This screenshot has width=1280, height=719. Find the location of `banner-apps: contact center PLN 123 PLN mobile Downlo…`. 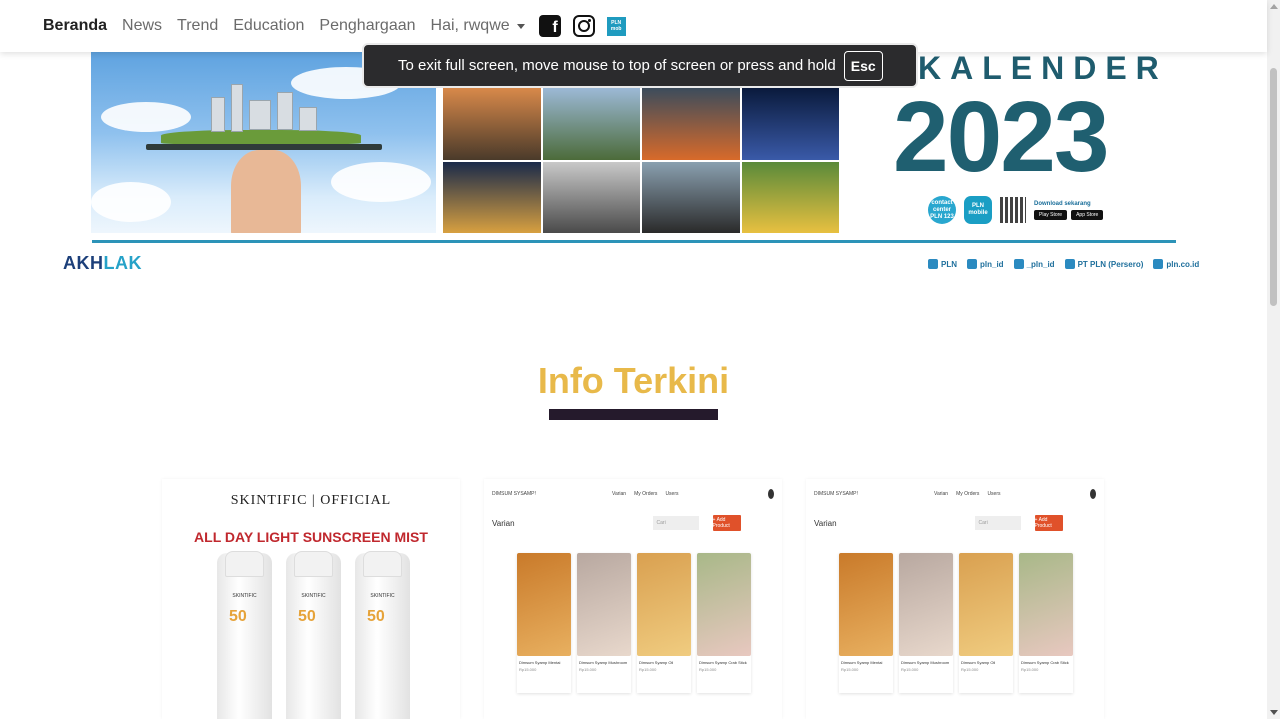

banner-apps: contact center PLN 123 PLN mobile Downlo… is located at coordinates (1016, 210).